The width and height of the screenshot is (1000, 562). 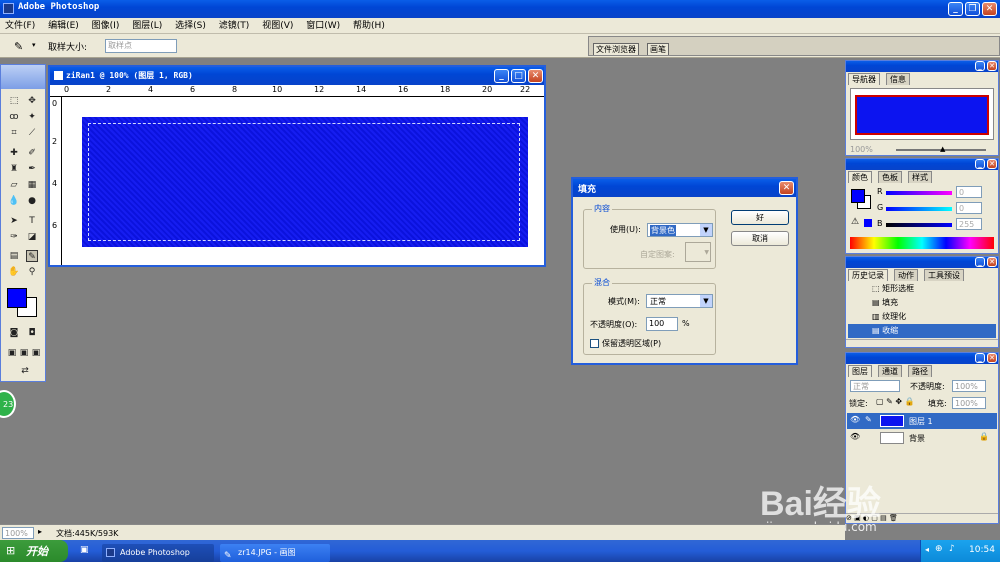 What do you see at coordinates (895, 401) in the screenshot?
I see `lock-icons: ▢ ✎ ✥ 🔒` at bounding box center [895, 401].